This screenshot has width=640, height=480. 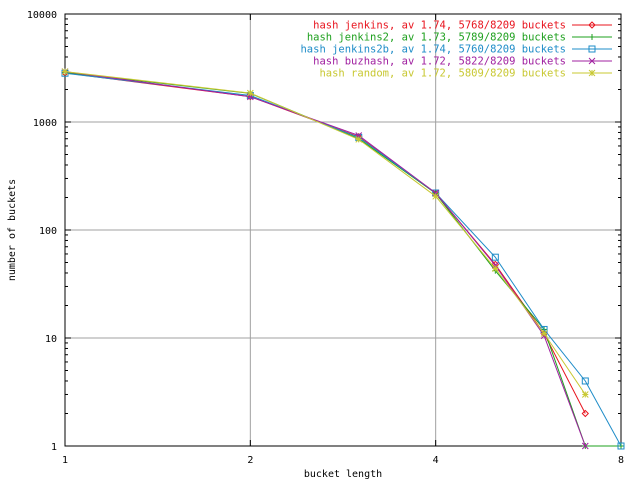 I want to click on x-axis-label: bucket length, so click(x=343, y=474).